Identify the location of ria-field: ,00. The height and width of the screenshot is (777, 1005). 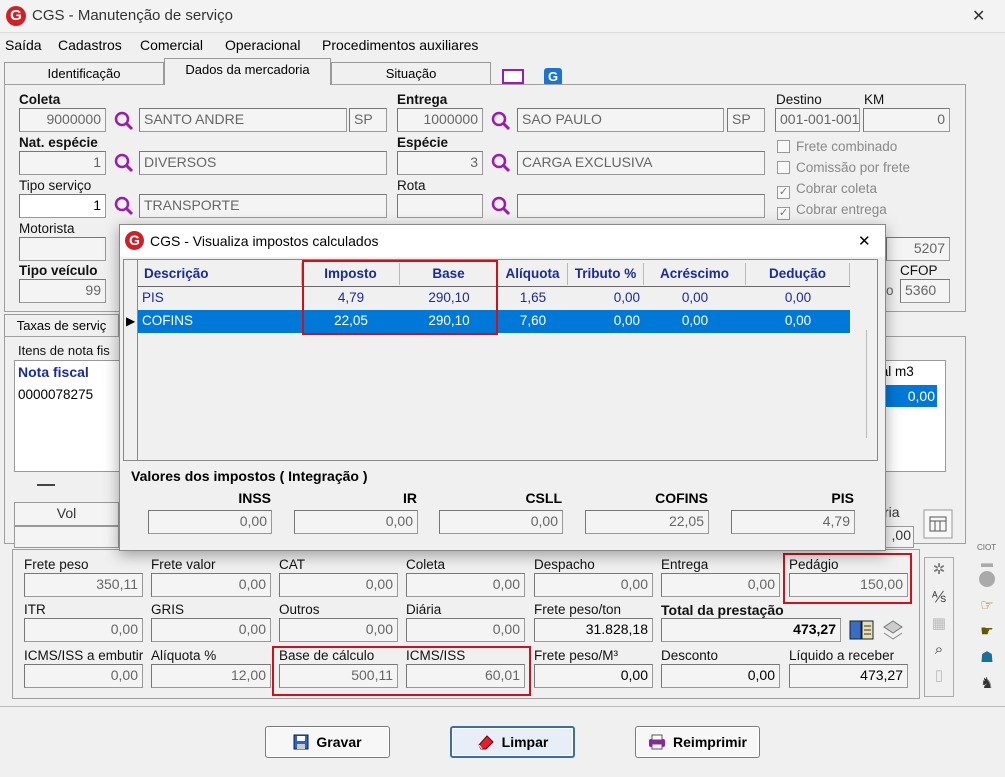
(899, 537).